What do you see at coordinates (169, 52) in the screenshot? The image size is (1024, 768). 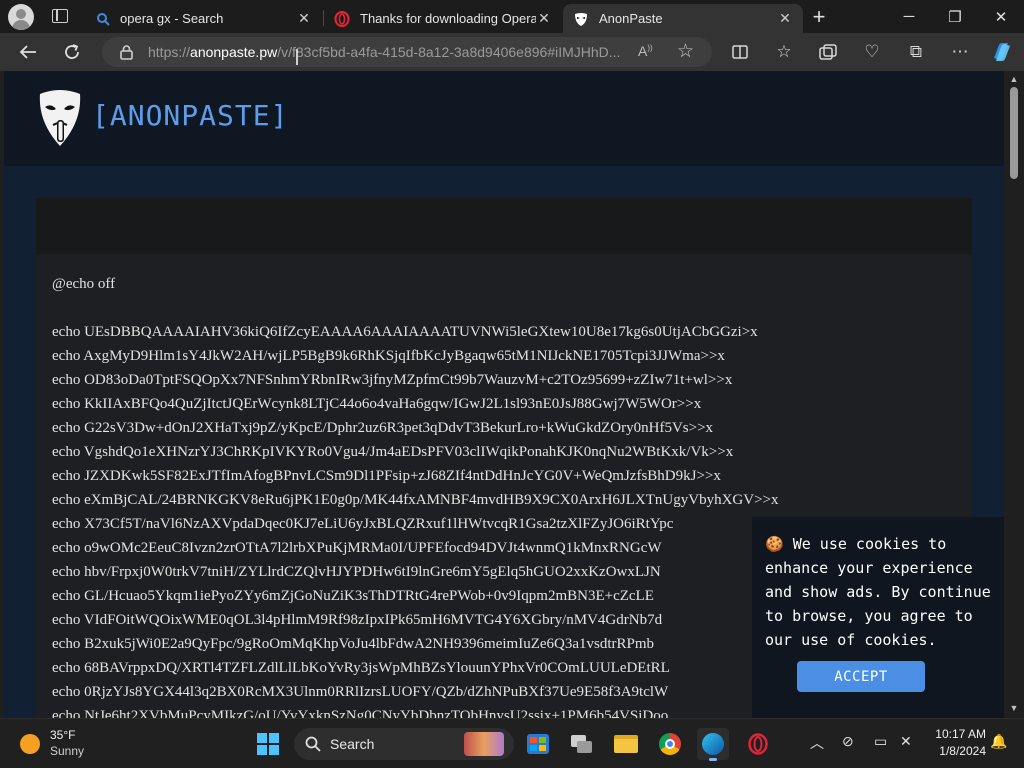 I see `url-scheme: https://` at bounding box center [169, 52].